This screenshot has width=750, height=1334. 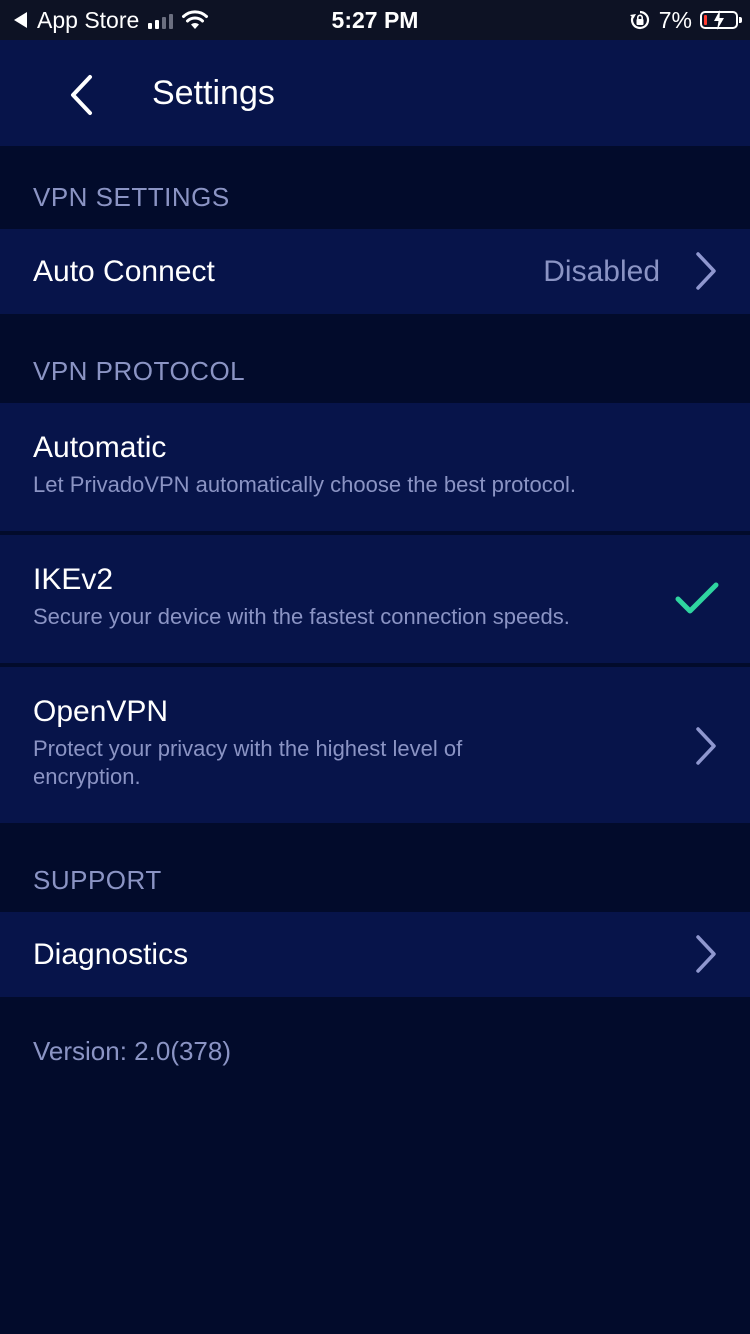 What do you see at coordinates (675, 19) in the screenshot?
I see `battery-percent: 7%` at bounding box center [675, 19].